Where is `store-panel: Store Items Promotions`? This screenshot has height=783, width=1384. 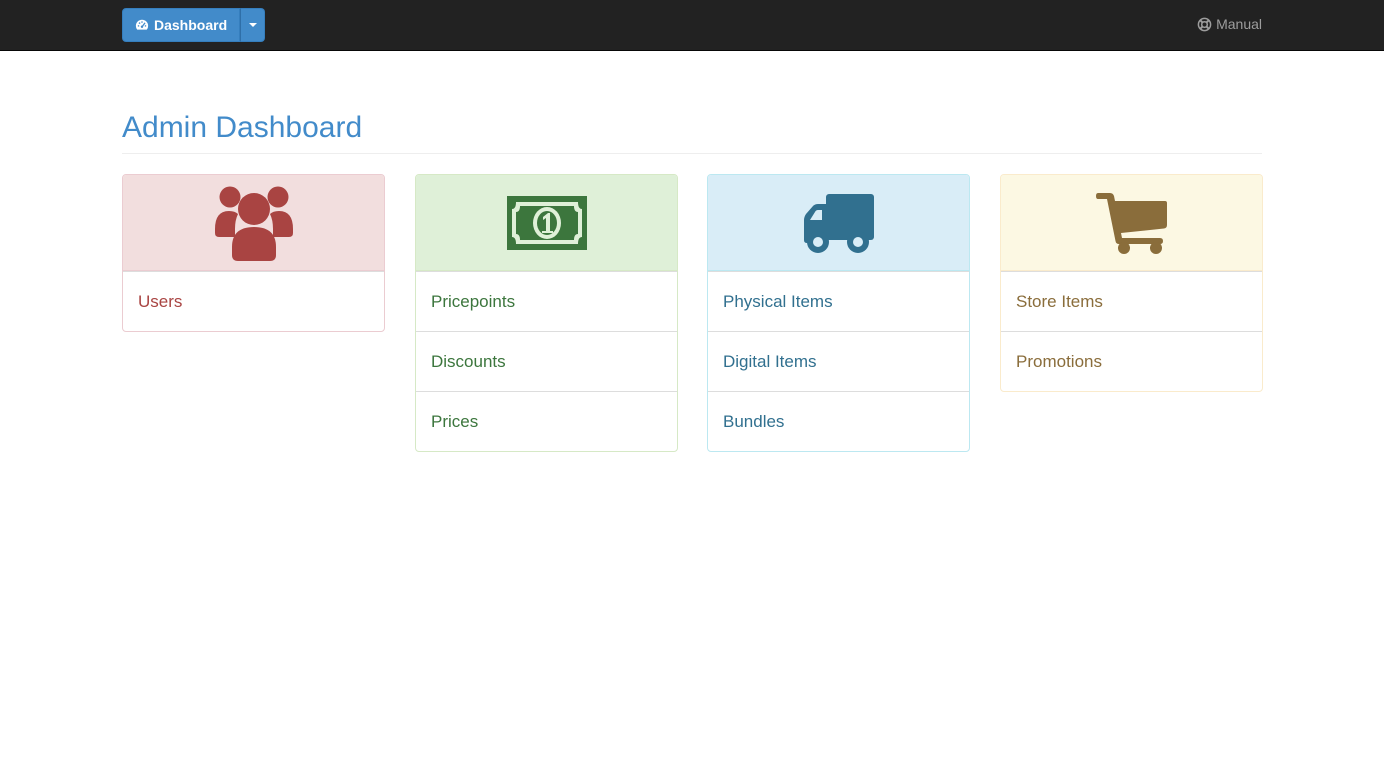
store-panel: Store Items Promotions is located at coordinates (1131, 283).